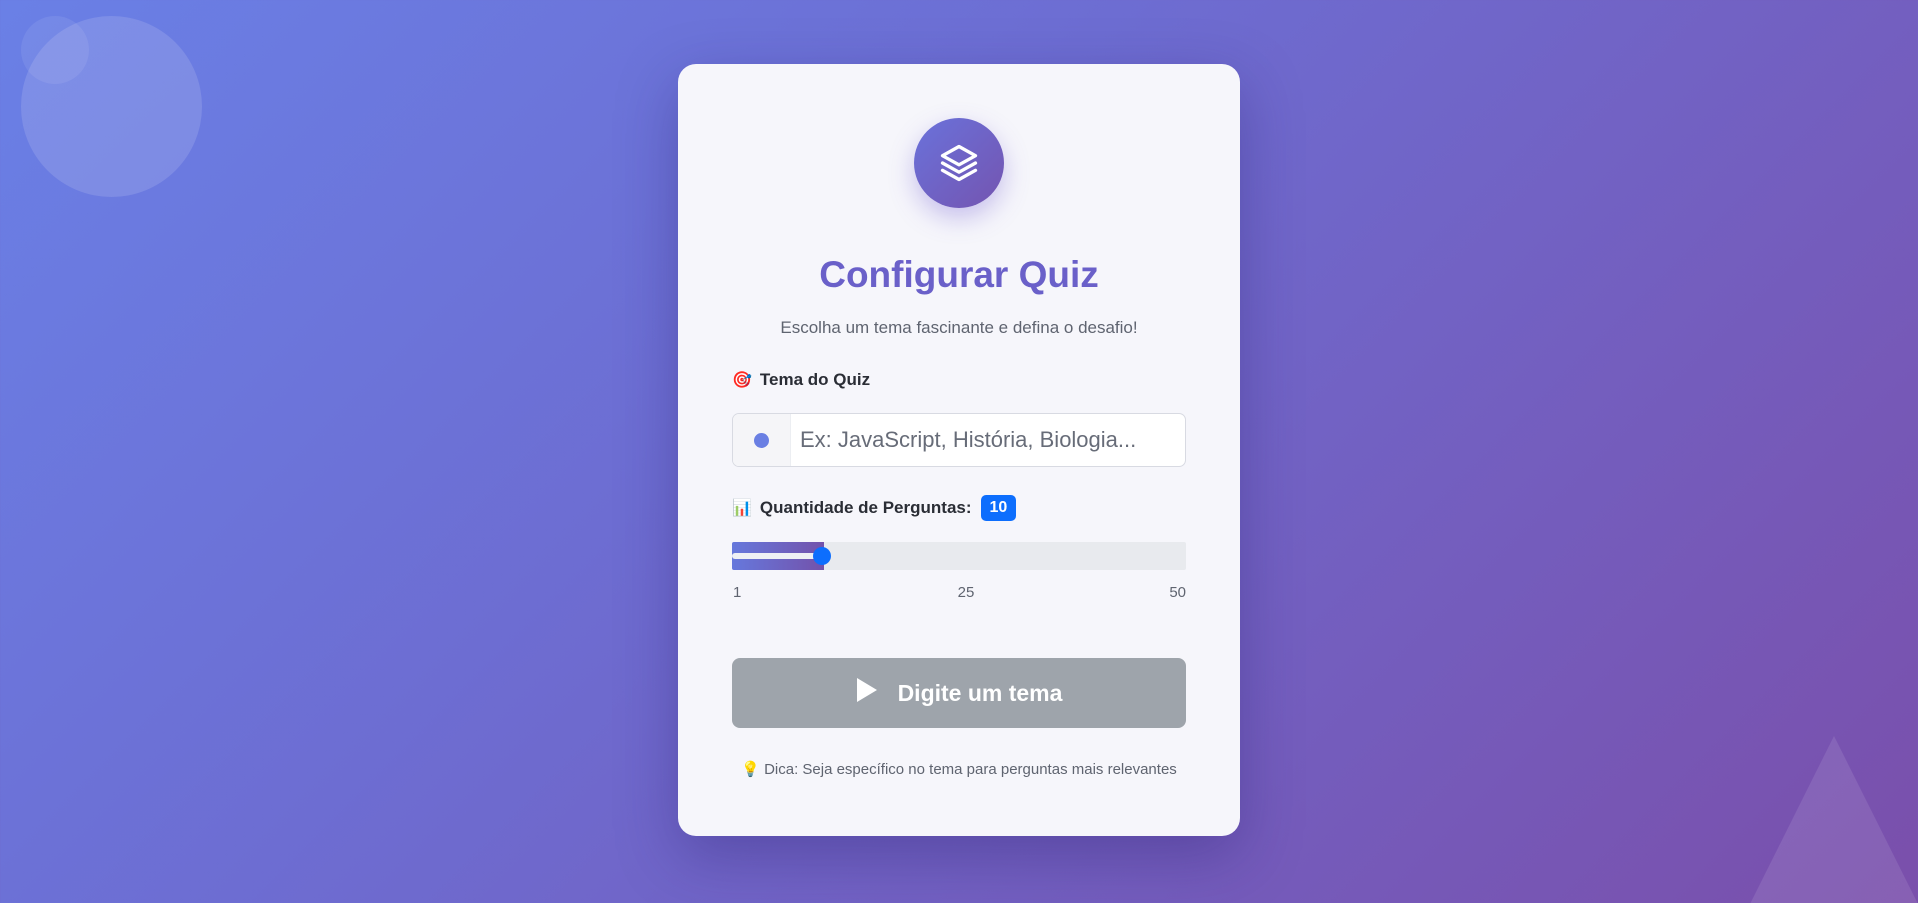 The width and height of the screenshot is (1918, 903). Describe the element at coordinates (822, 556) in the screenshot. I see `slider-thumb` at that location.